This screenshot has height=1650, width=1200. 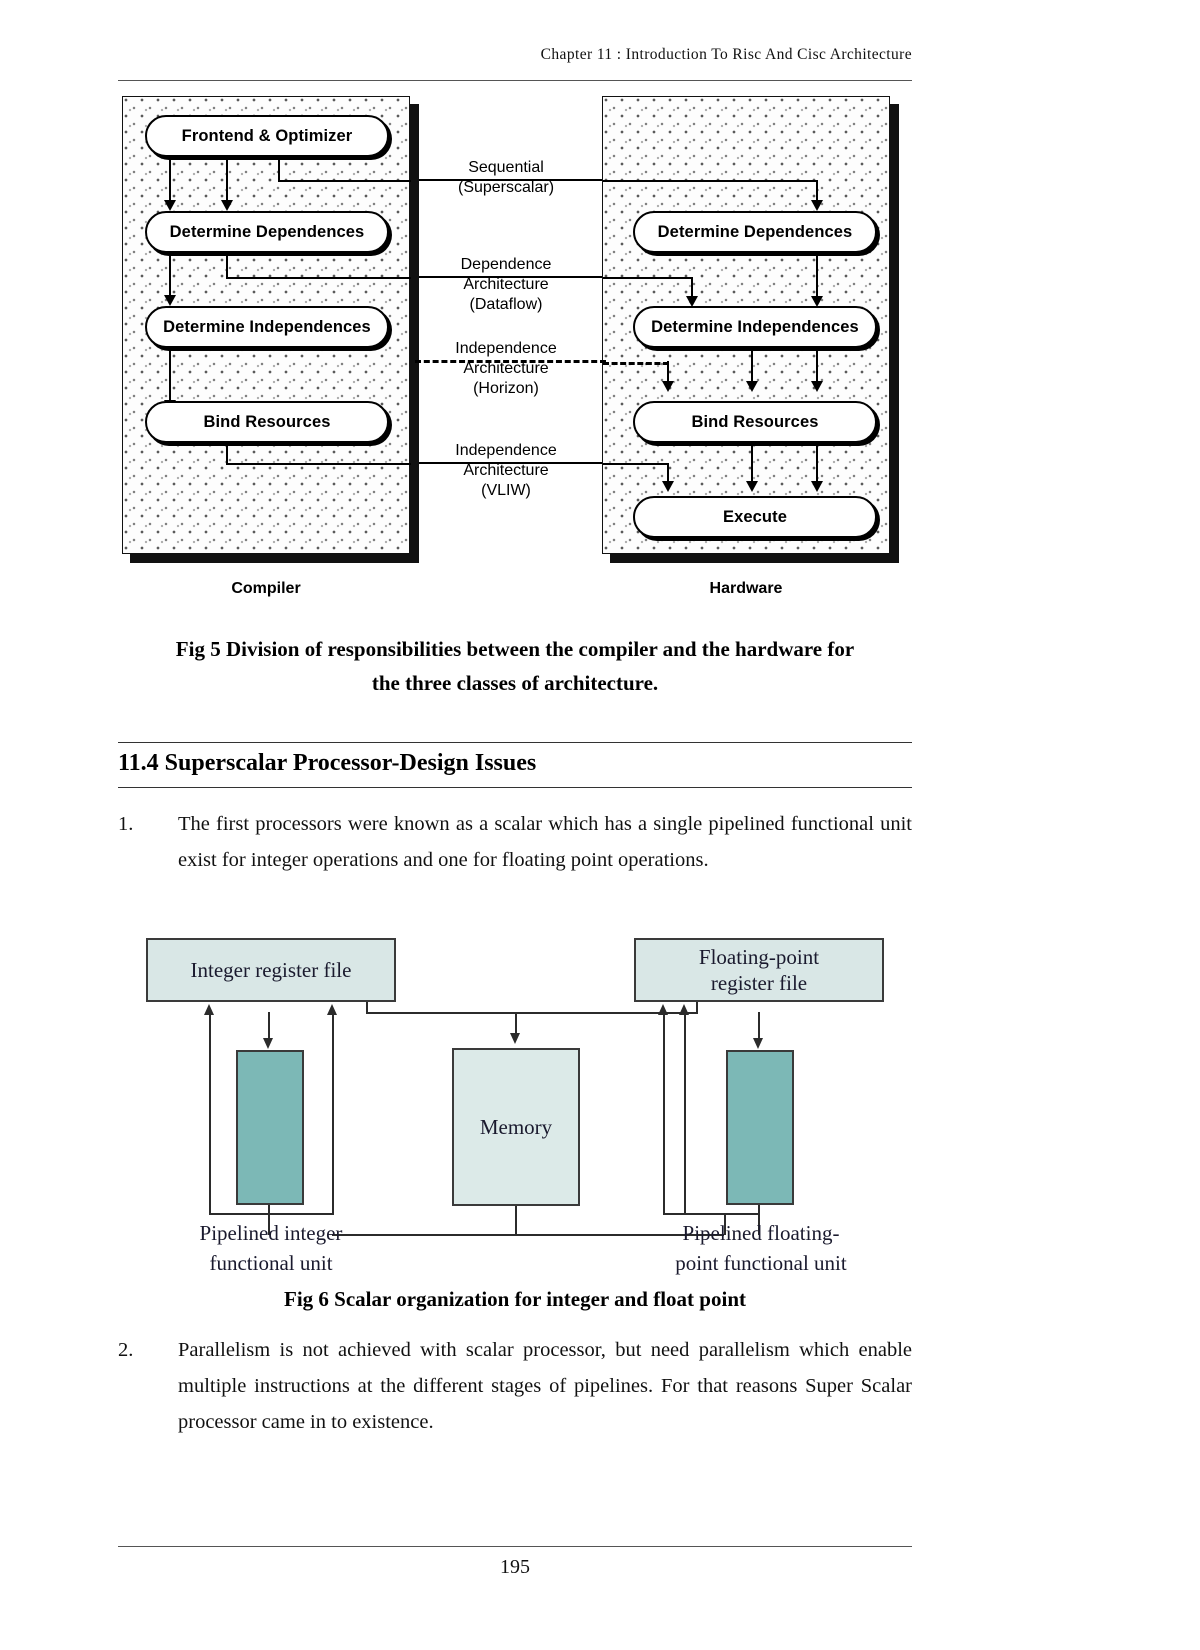 What do you see at coordinates (668, 386) in the screenshot?
I see `hardware-arrowhead-horizon` at bounding box center [668, 386].